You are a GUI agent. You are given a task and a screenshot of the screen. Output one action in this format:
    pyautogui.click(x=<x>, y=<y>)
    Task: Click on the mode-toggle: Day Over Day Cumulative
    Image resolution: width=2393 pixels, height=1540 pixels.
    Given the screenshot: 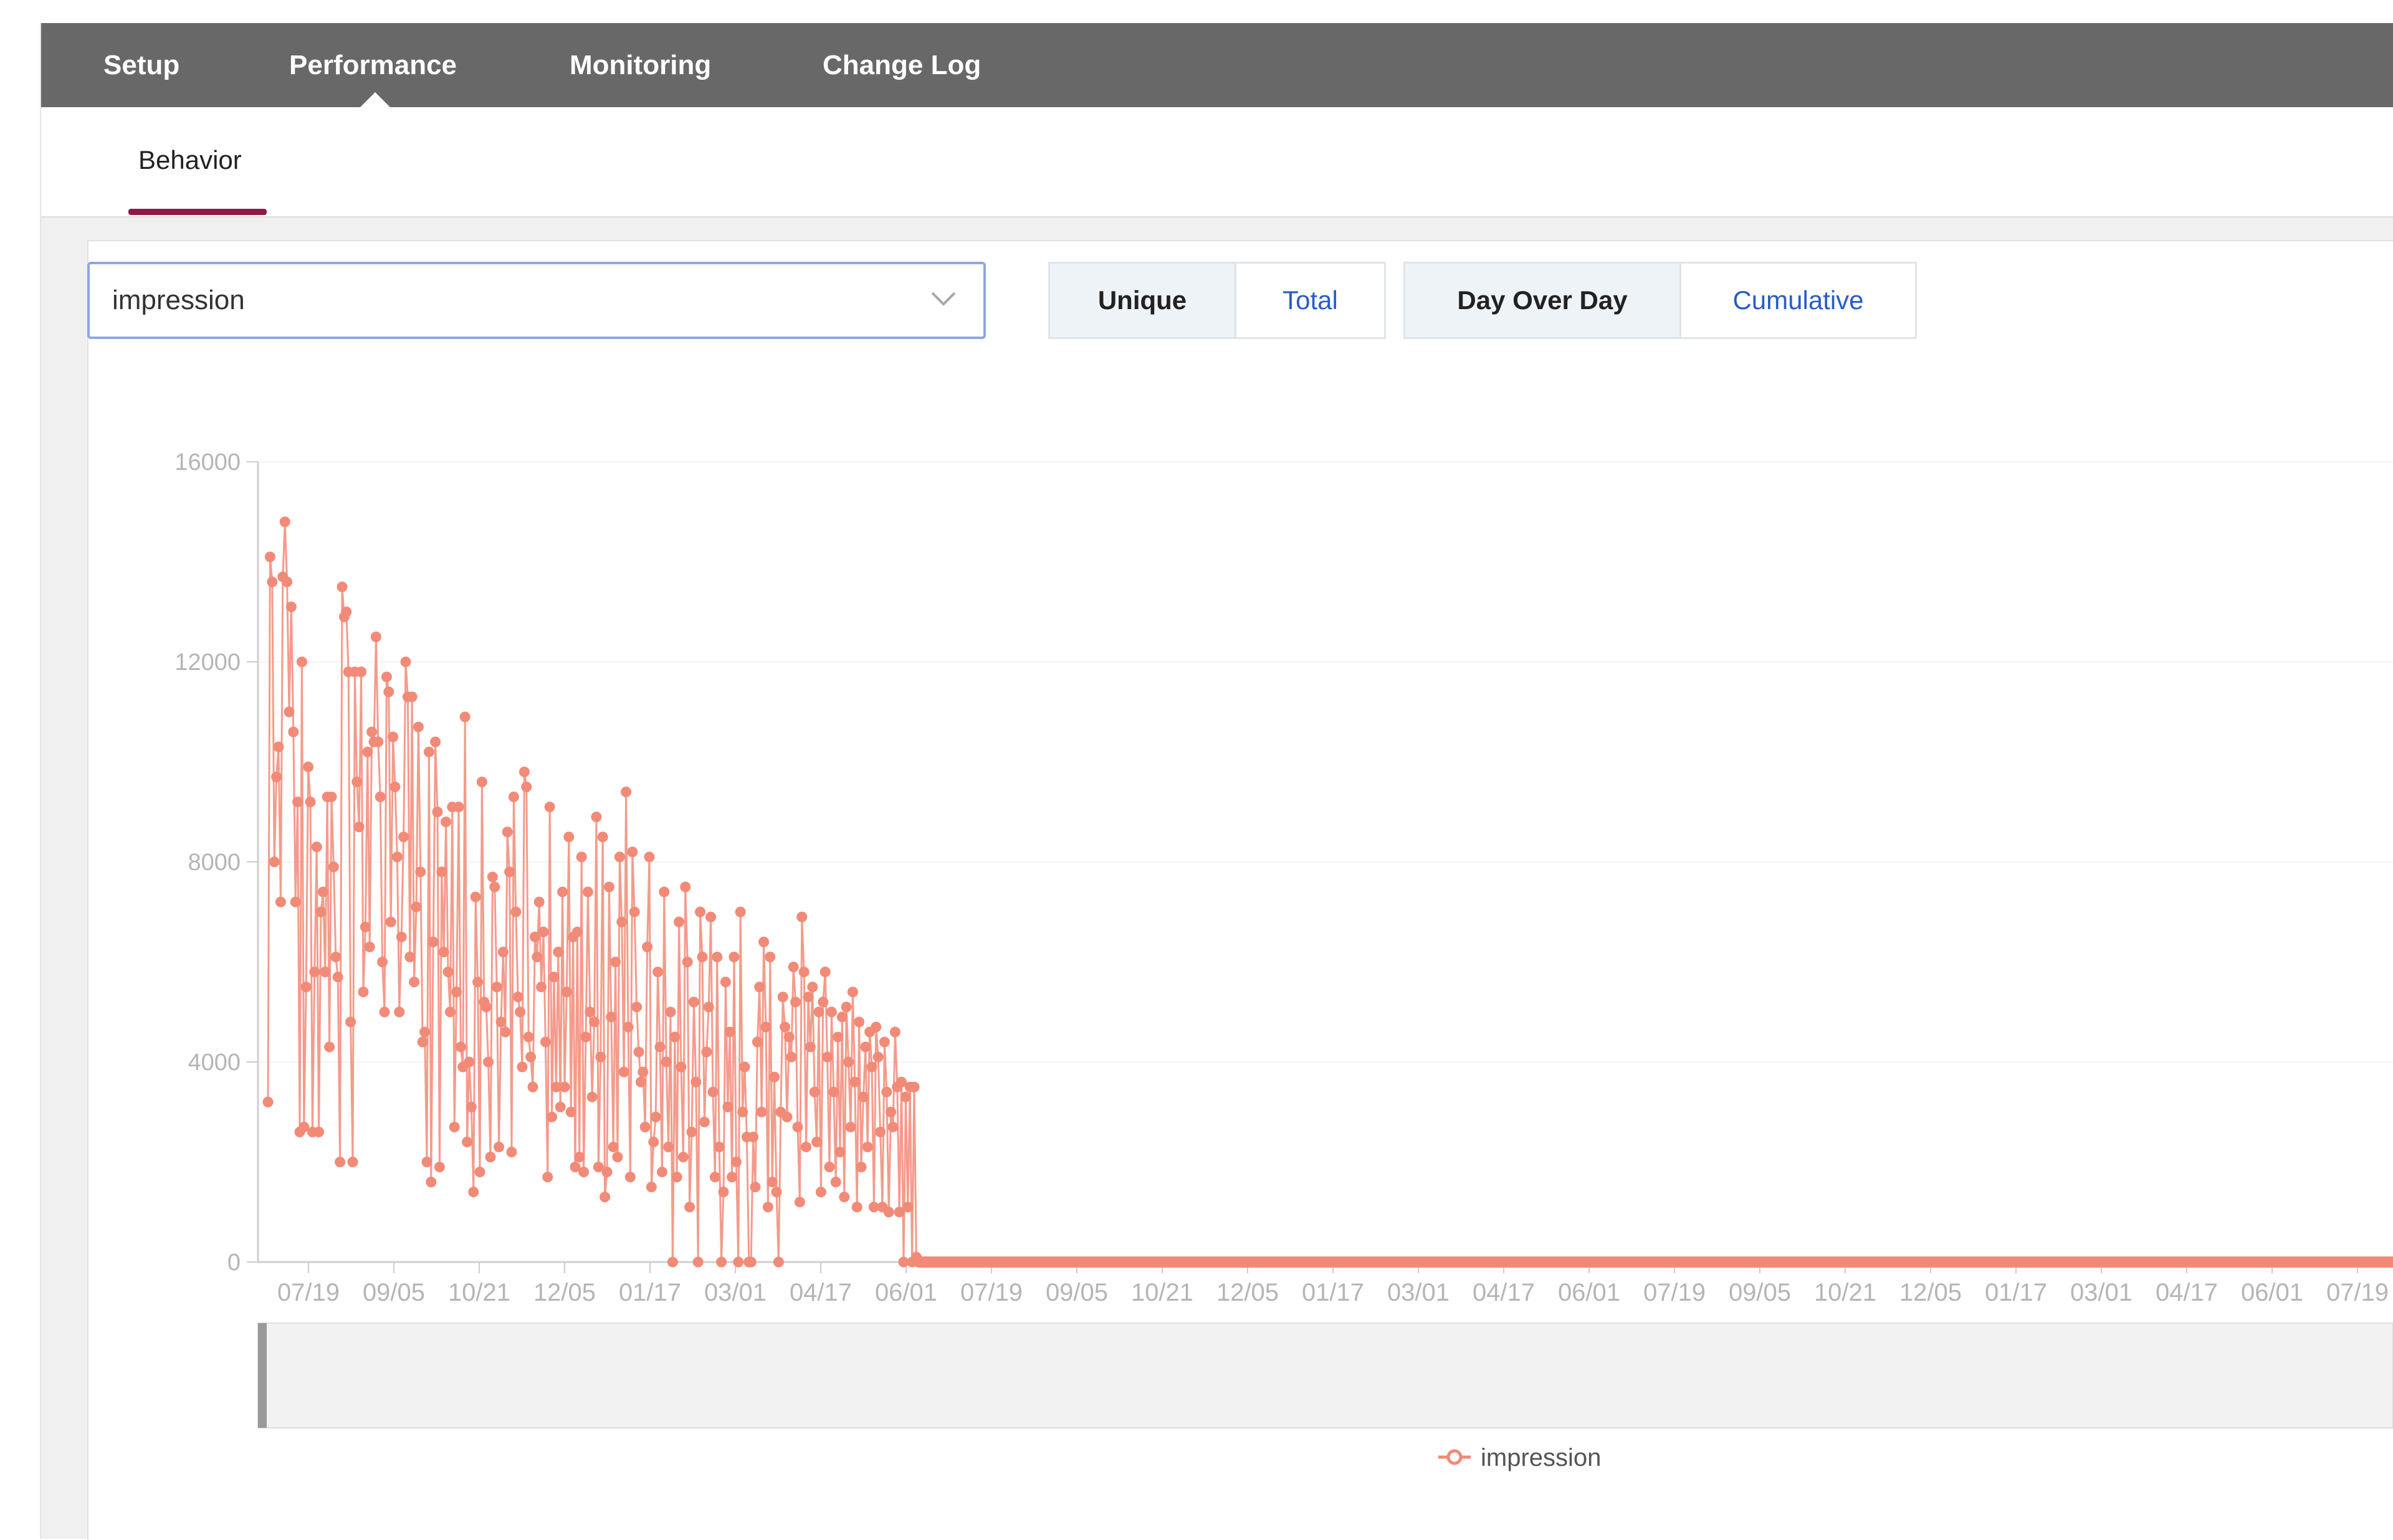 What is the action you would take?
    pyautogui.click(x=1660, y=300)
    